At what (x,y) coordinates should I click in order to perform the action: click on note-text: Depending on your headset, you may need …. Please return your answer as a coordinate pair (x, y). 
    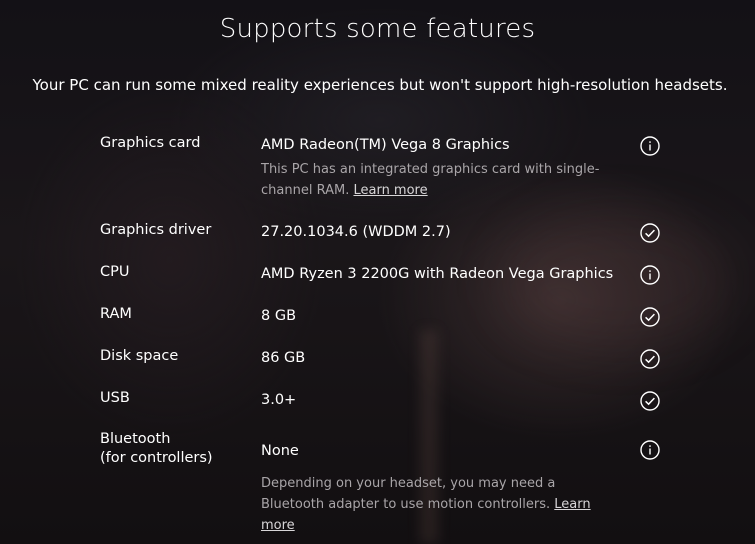
    Looking at the image, I should click on (408, 494).